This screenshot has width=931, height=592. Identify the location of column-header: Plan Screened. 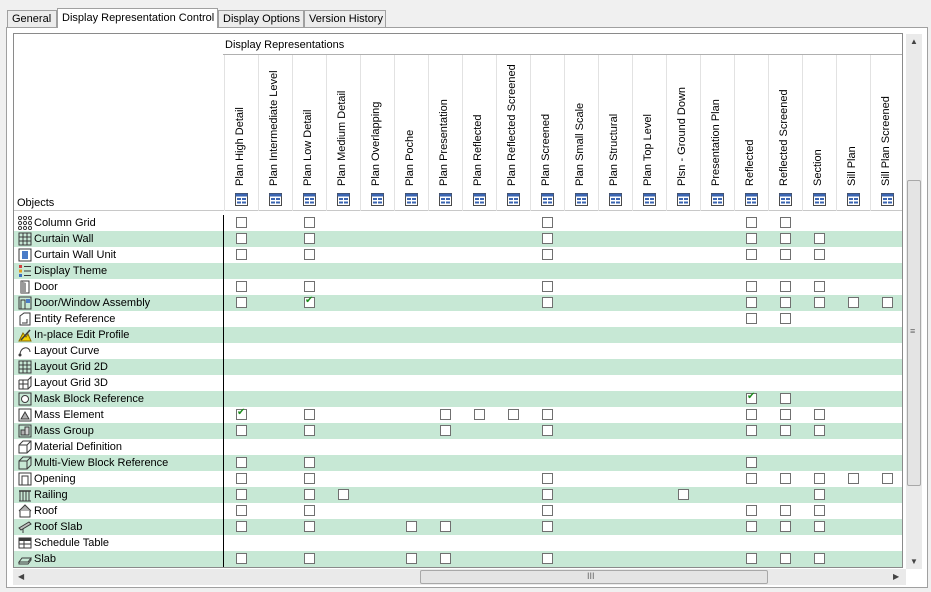
(546, 150).